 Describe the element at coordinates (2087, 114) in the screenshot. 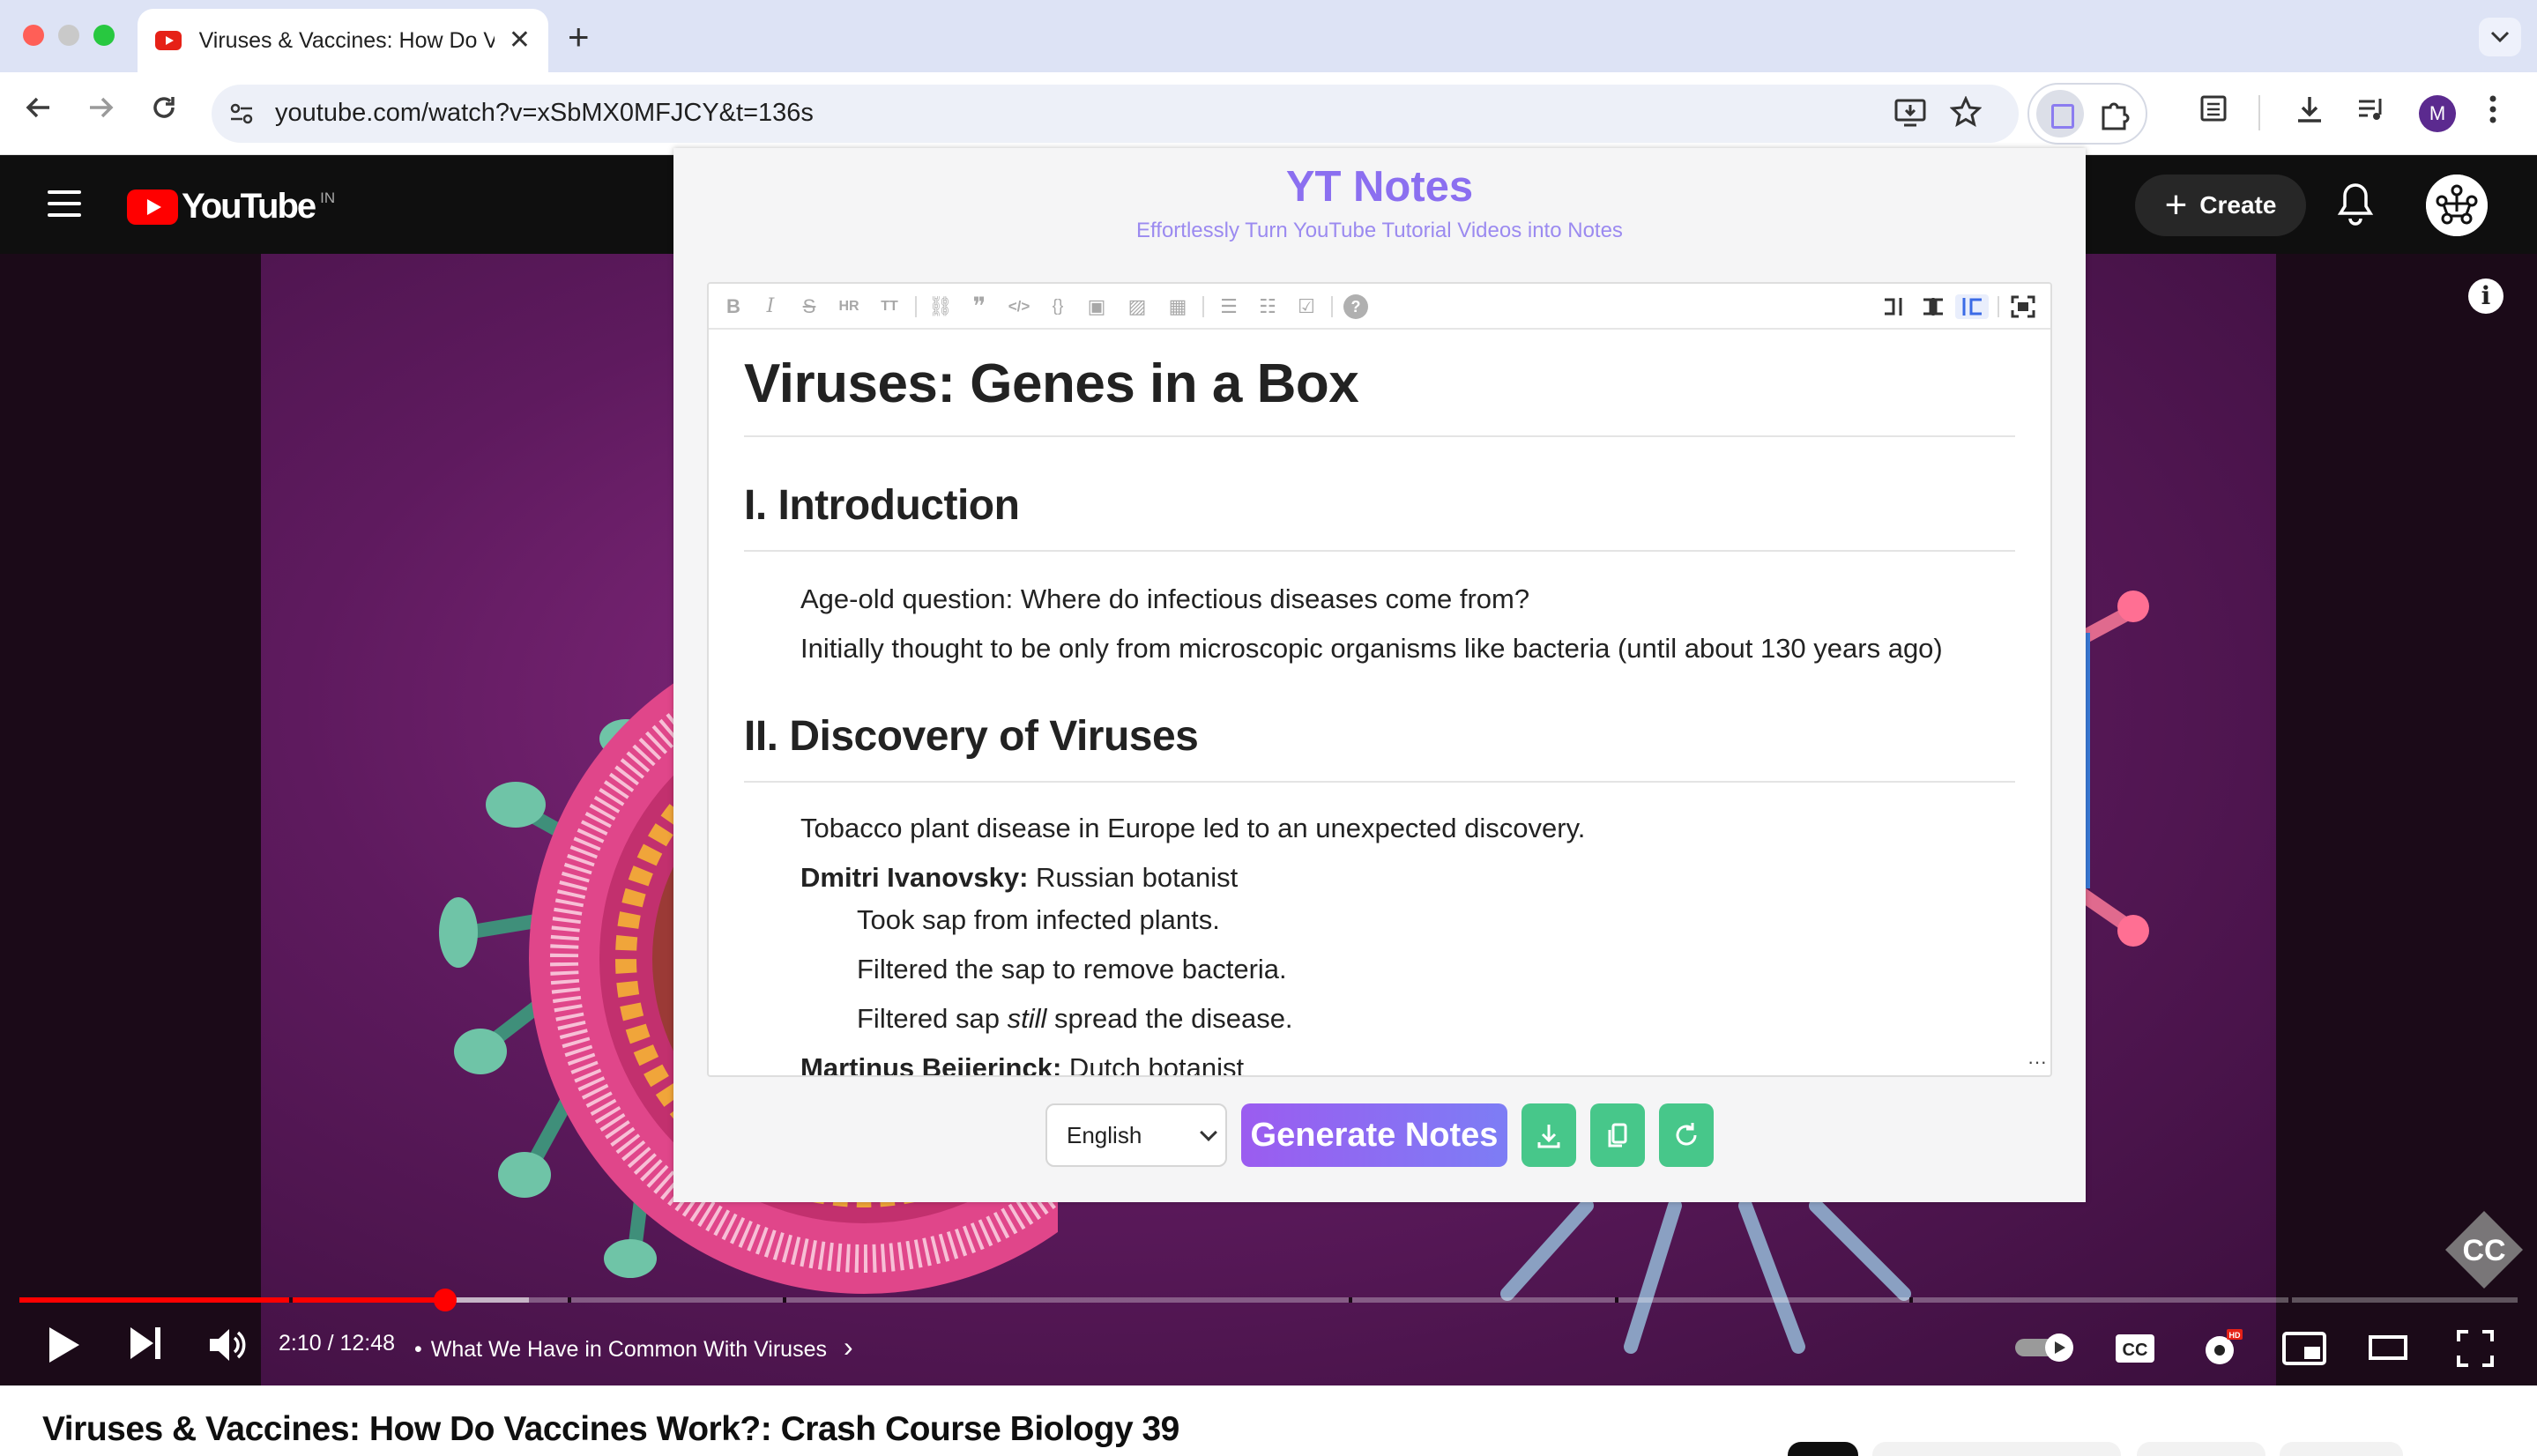

I see `extensions-pill` at that location.